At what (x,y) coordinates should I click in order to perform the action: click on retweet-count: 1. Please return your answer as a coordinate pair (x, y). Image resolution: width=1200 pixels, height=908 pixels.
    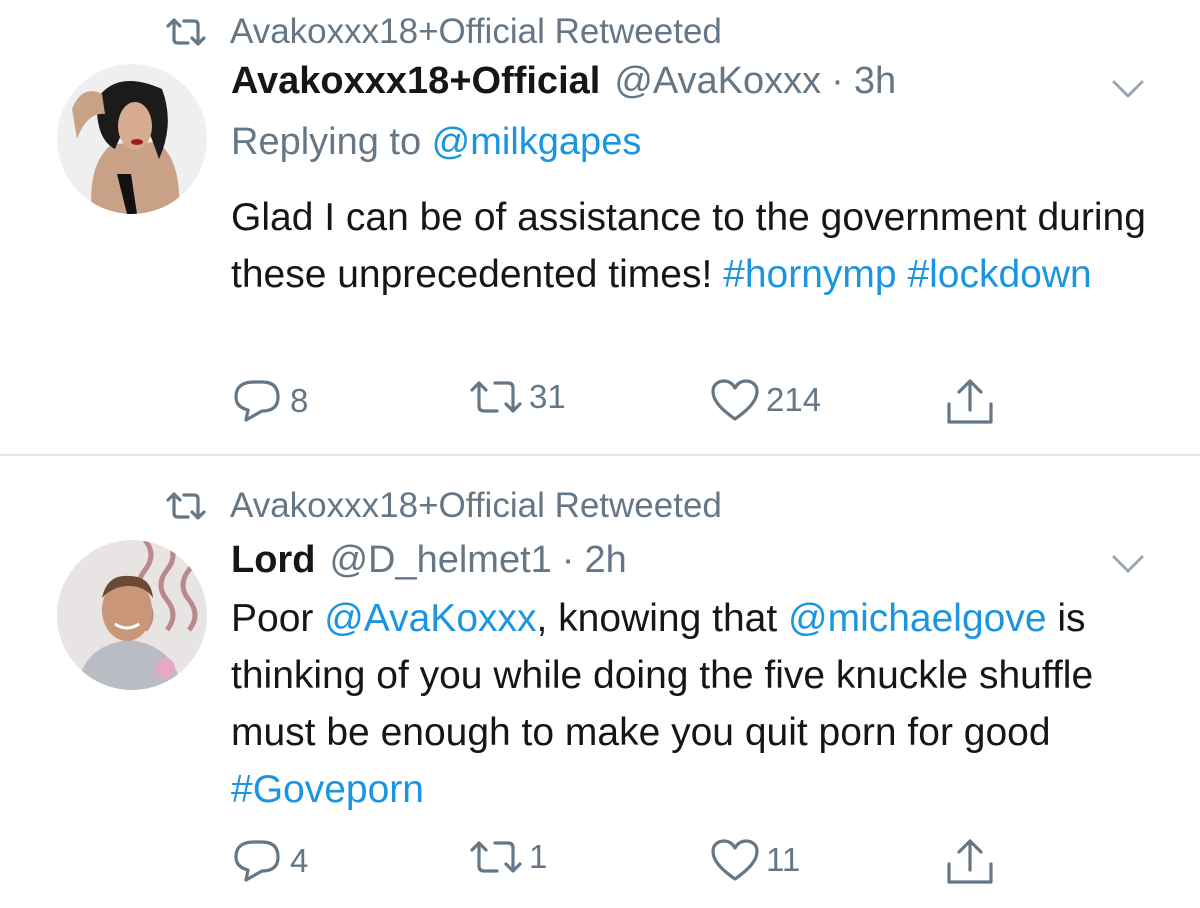
    Looking at the image, I should click on (538, 856).